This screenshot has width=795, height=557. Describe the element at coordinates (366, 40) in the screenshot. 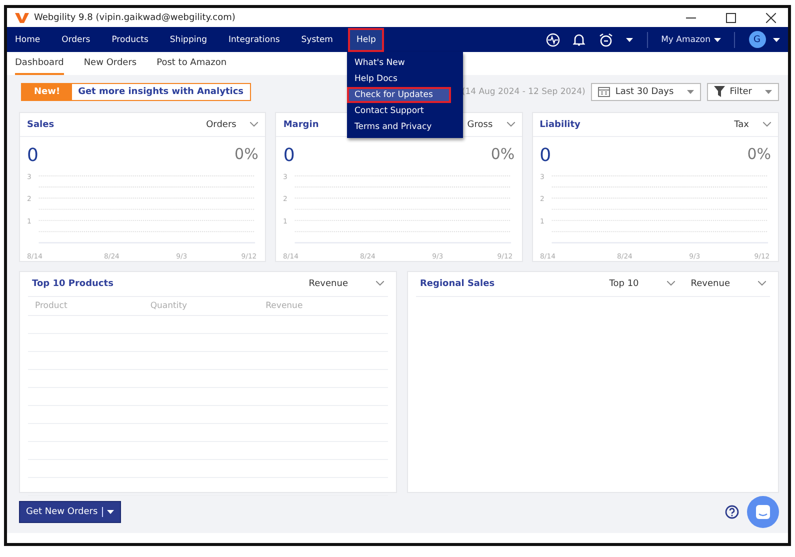

I see `nav-item: Help` at that location.